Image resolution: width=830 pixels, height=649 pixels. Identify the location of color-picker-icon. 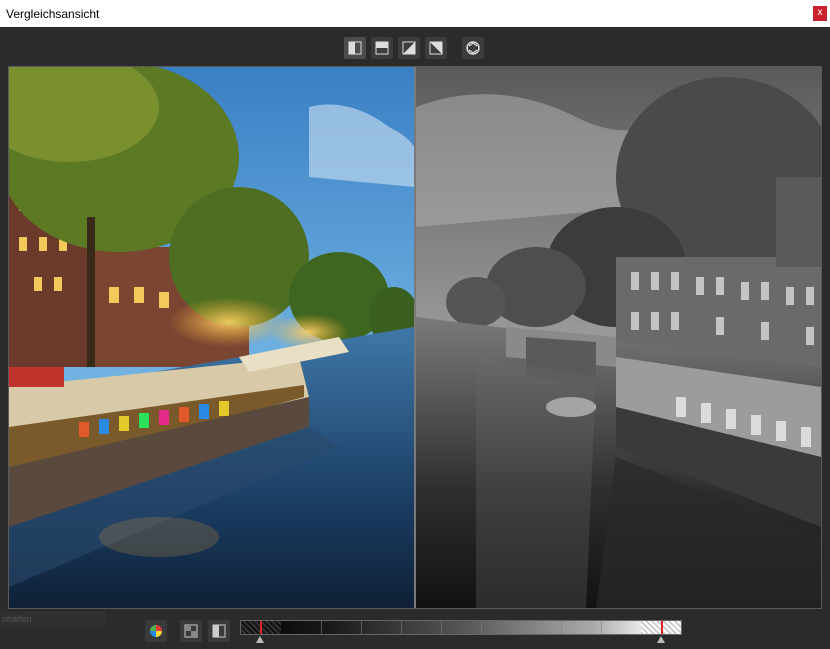
(156, 631).